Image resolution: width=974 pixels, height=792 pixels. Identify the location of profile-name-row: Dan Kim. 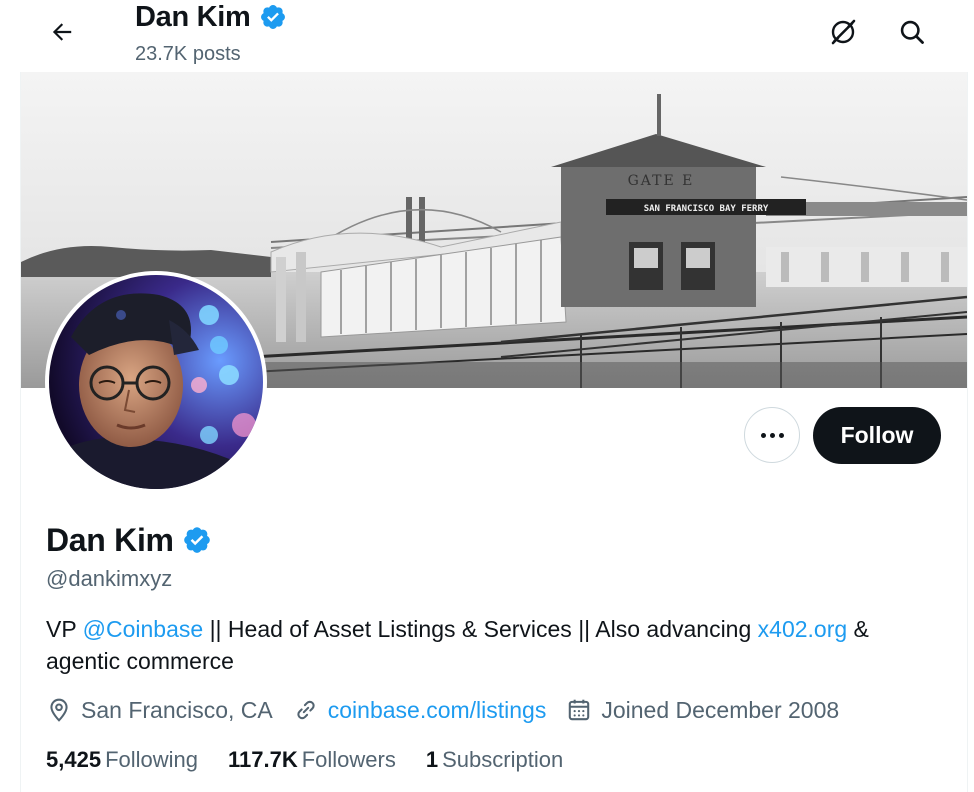
(129, 540).